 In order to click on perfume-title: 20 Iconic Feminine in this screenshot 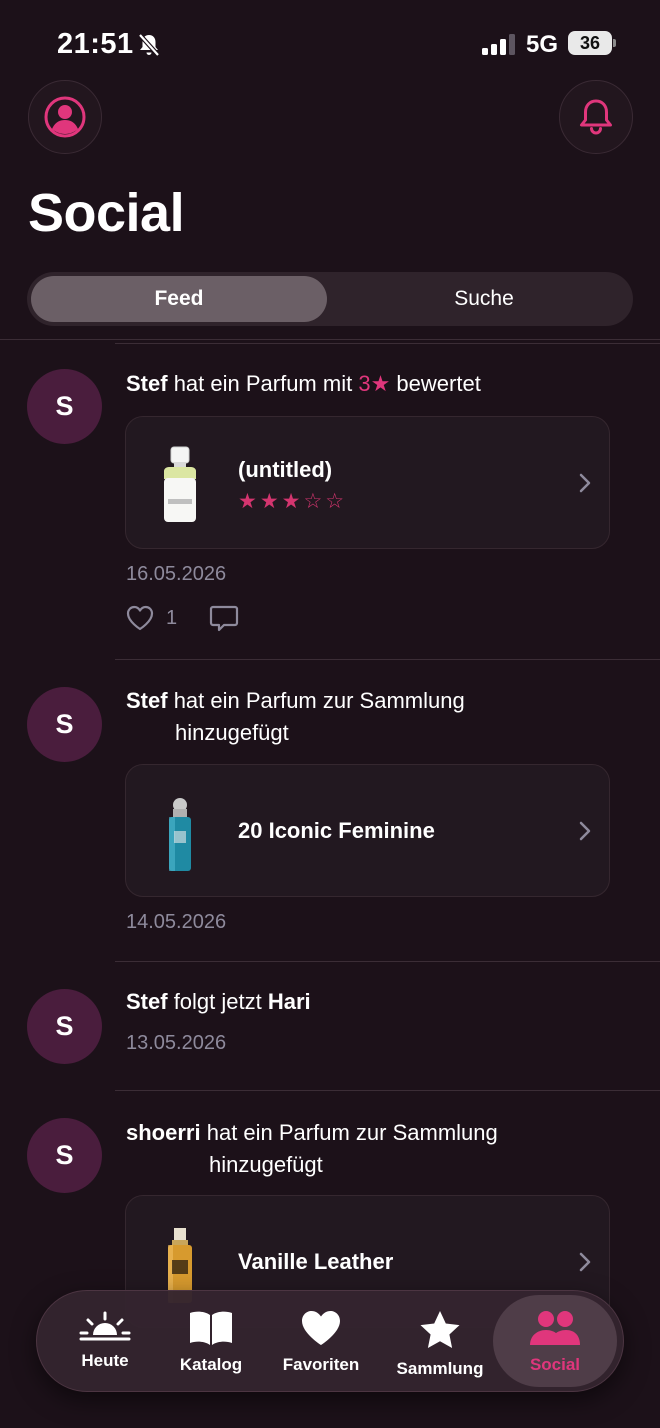, I will do `click(336, 830)`.